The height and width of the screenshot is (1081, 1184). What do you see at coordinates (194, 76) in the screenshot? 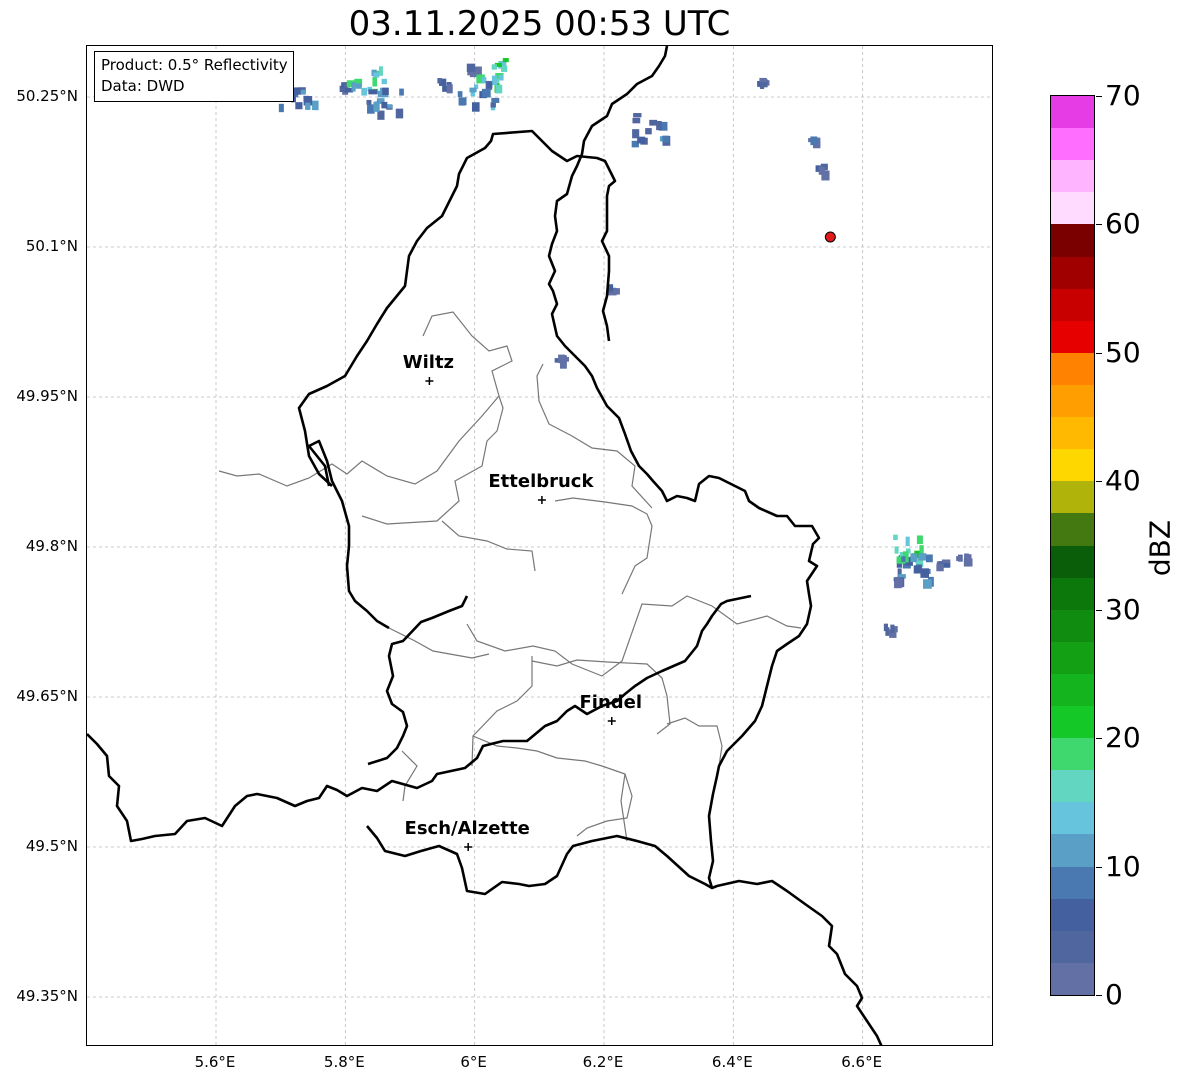
I see `product-info-box: Product: 0.5° Reflectivity Data: DWD` at bounding box center [194, 76].